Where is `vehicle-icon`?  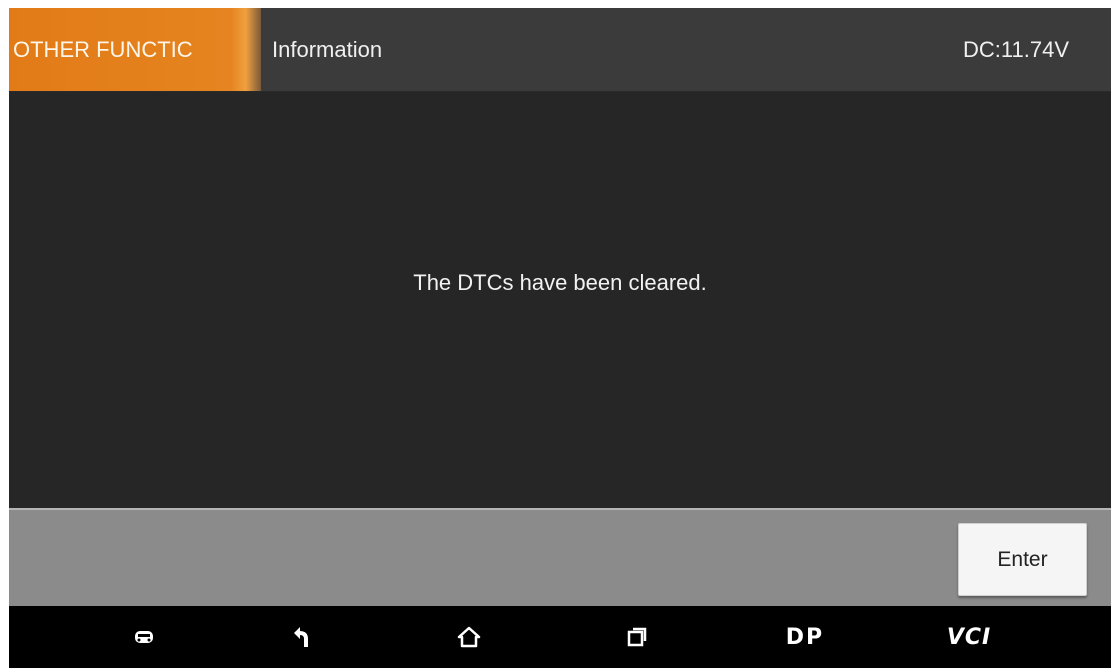
vehicle-icon is located at coordinates (144, 637).